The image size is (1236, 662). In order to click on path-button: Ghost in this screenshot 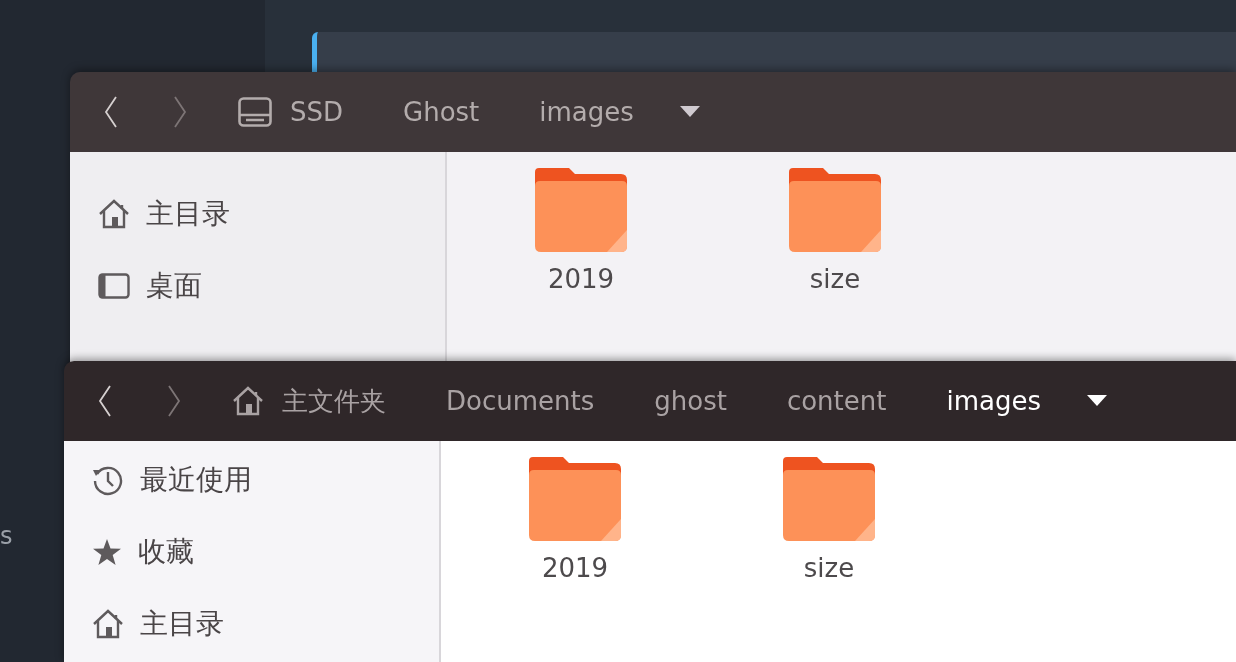, I will do `click(441, 112)`.